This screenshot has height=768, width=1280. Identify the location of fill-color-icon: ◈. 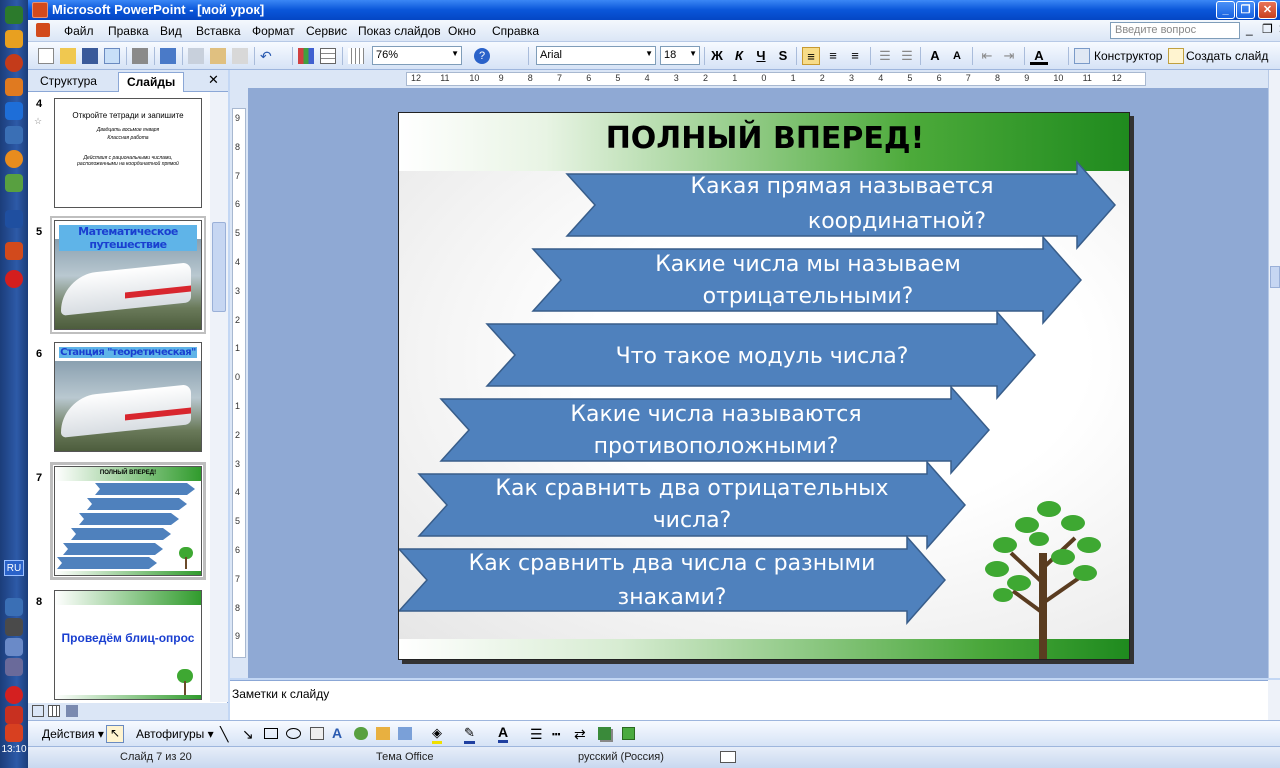
(437, 734).